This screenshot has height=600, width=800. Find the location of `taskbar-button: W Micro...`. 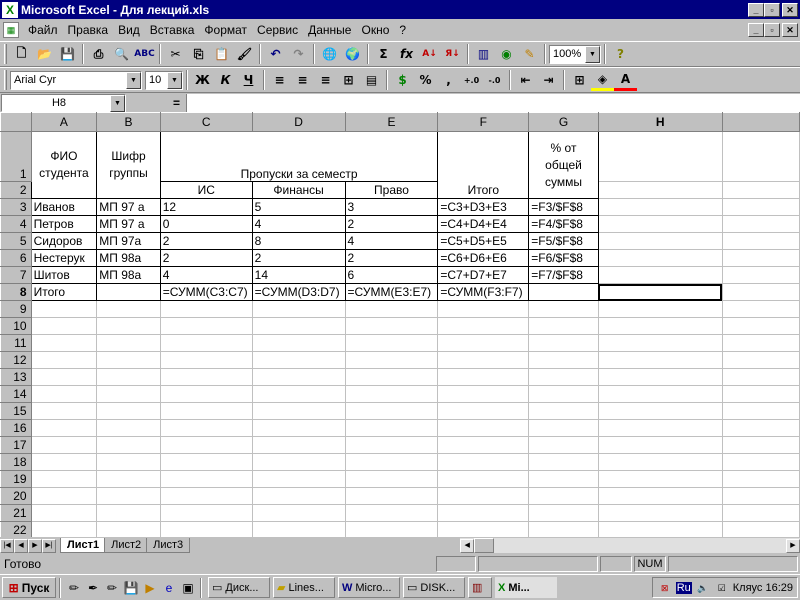

taskbar-button: W Micro... is located at coordinates (369, 587).